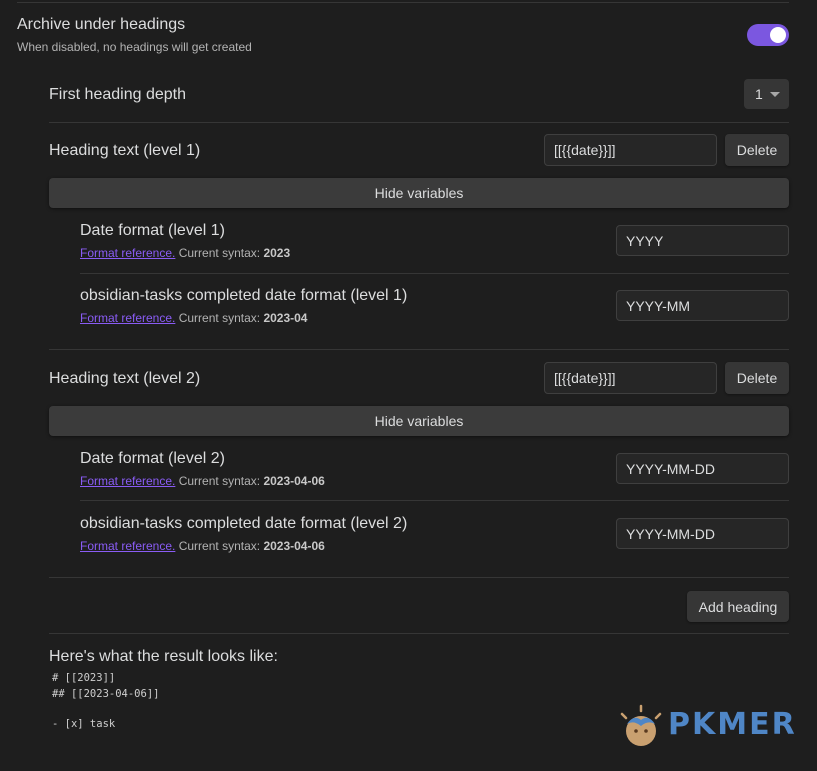  What do you see at coordinates (84, 724) in the screenshot?
I see `preview-line: - [x] task` at bounding box center [84, 724].